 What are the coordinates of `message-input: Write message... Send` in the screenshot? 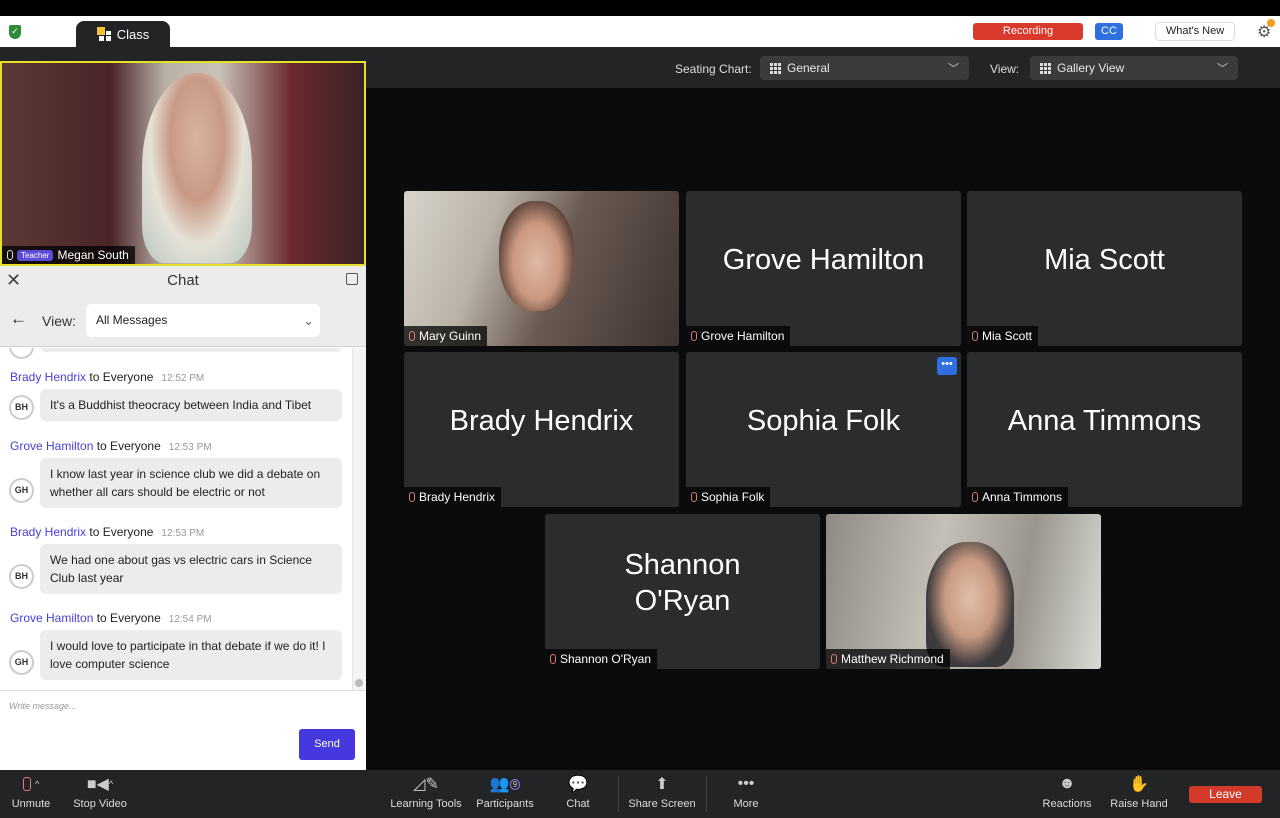 It's located at (183, 730).